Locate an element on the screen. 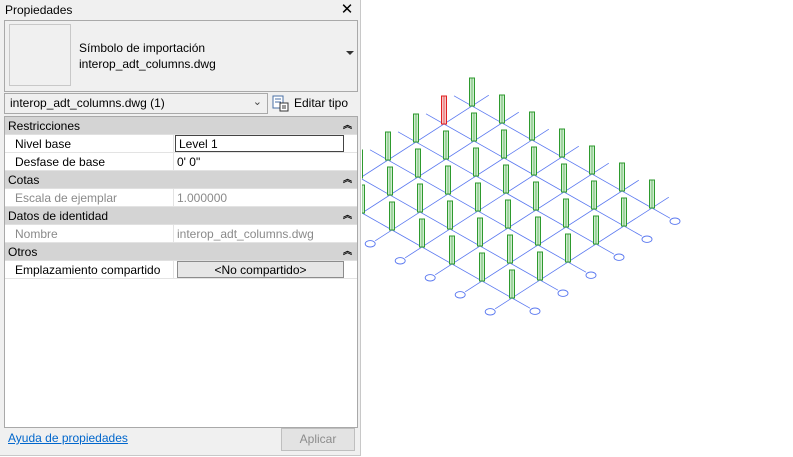  edit-type-button: Editar tipo is located at coordinates (313, 103).